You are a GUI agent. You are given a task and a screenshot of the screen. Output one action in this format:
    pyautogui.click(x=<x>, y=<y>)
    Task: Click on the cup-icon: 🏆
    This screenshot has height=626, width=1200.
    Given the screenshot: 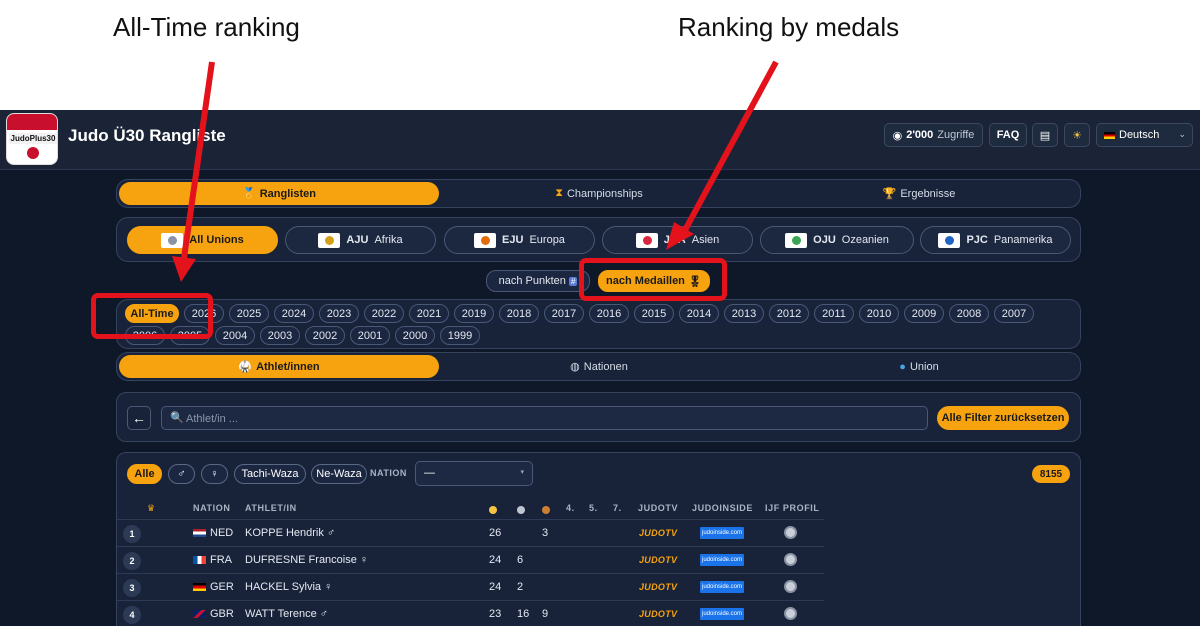 What is the action you would take?
    pyautogui.click(x=889, y=194)
    